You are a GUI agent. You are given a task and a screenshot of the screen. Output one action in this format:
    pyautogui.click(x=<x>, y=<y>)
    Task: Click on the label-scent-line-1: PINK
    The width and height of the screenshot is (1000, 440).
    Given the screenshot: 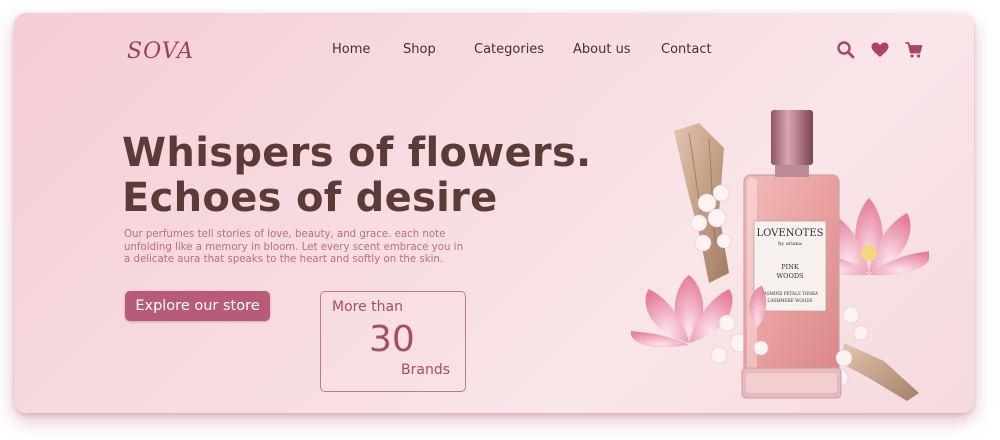 What is the action you would take?
    pyautogui.click(x=790, y=267)
    